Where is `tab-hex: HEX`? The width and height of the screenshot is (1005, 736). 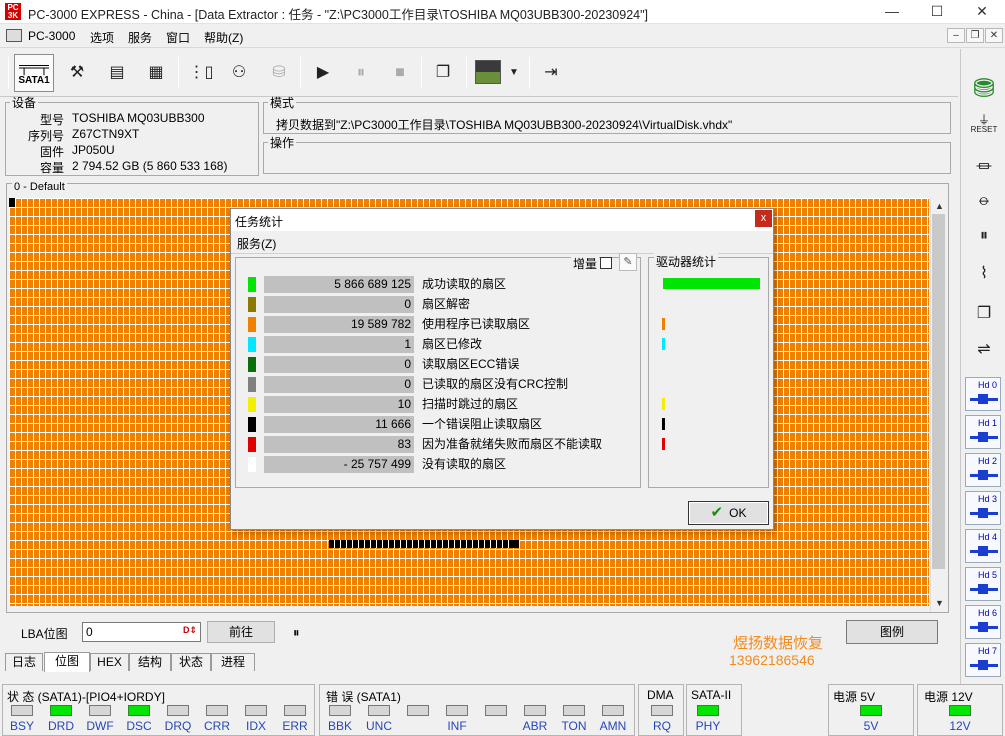 tab-hex: HEX is located at coordinates (109, 662).